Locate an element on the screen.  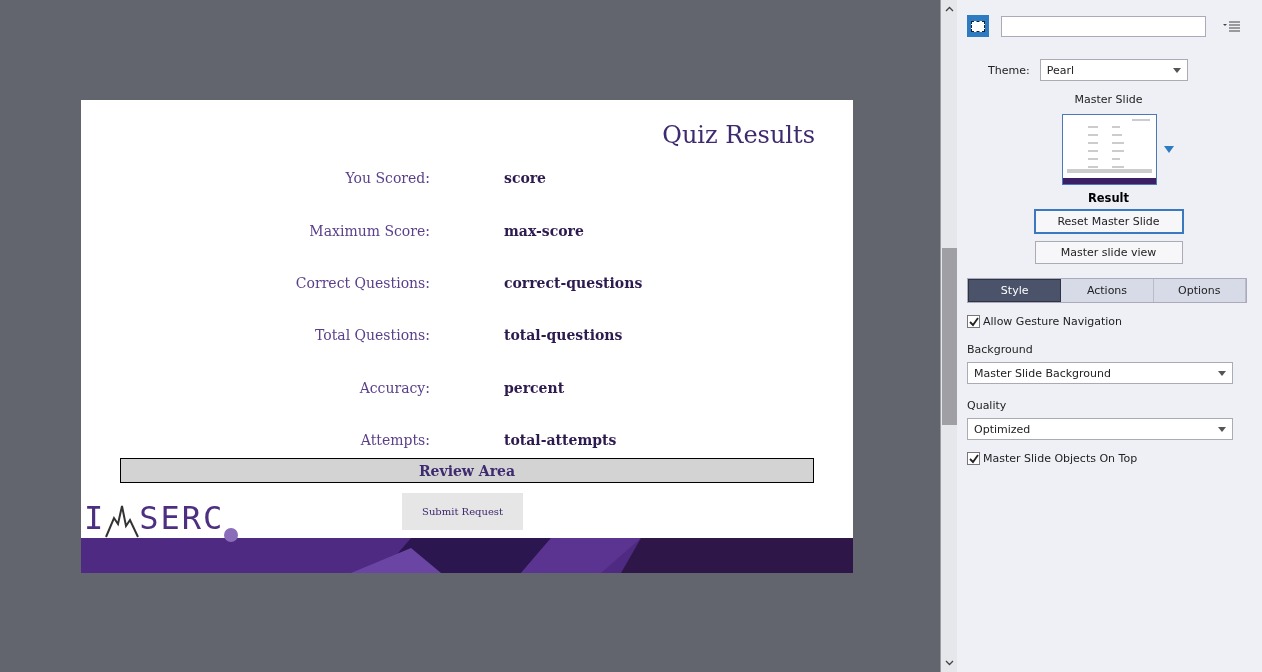
scrollbar is located at coordinates (948, 336).